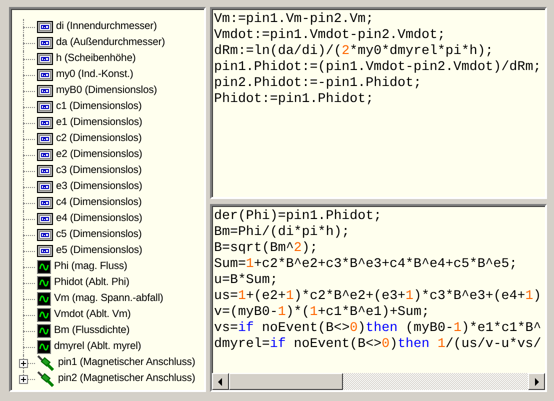  Describe the element at coordinates (106, 91) in the screenshot. I see `tree-item: myB0 (Dimensionslos)` at that location.